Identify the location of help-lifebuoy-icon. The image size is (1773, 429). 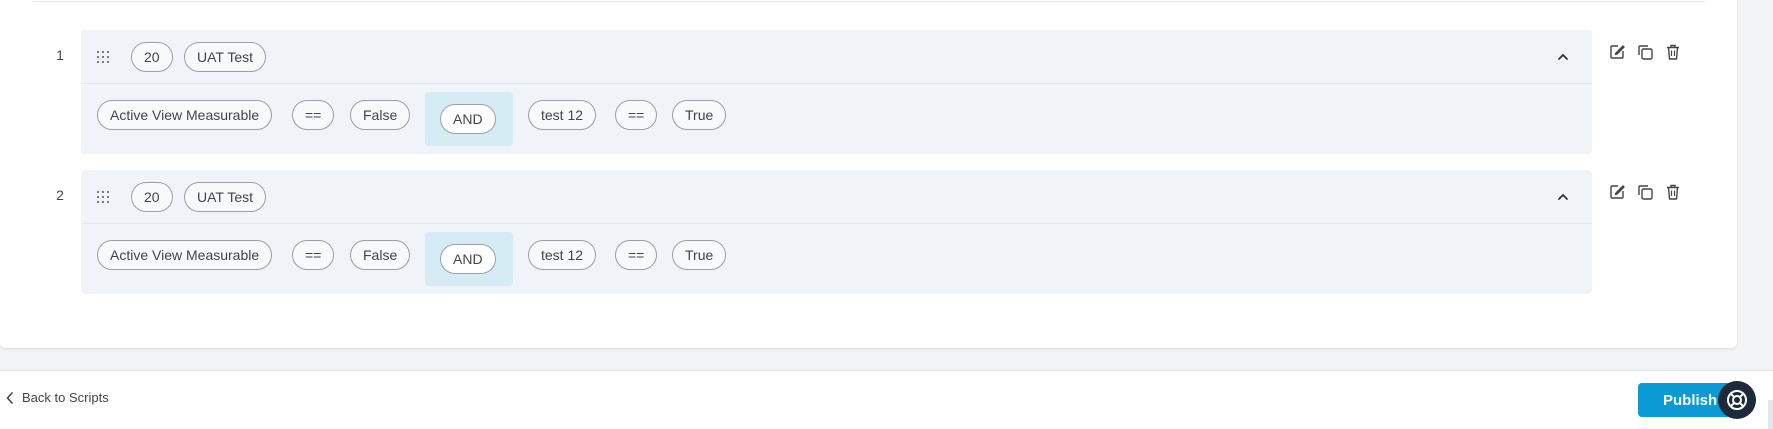
(1737, 400).